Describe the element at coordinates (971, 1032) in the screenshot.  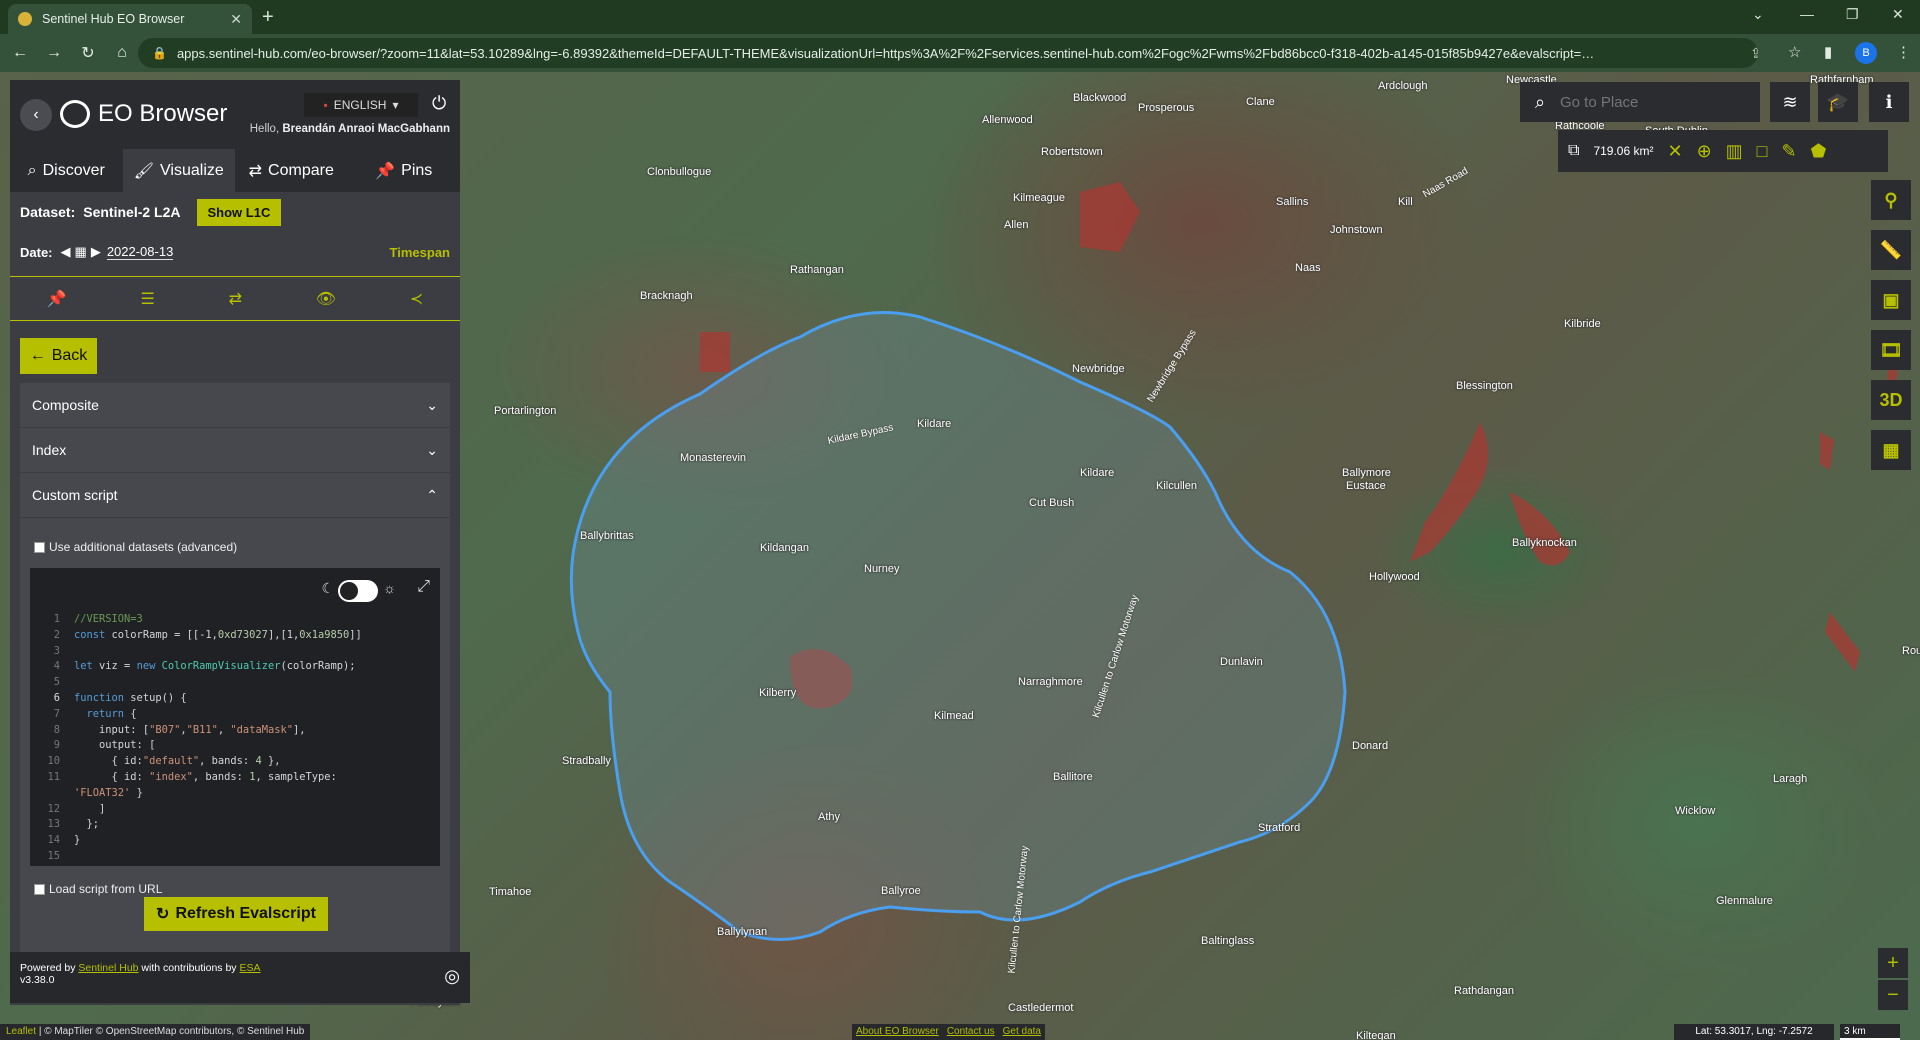
I see `contact-link: Contact us` at that location.